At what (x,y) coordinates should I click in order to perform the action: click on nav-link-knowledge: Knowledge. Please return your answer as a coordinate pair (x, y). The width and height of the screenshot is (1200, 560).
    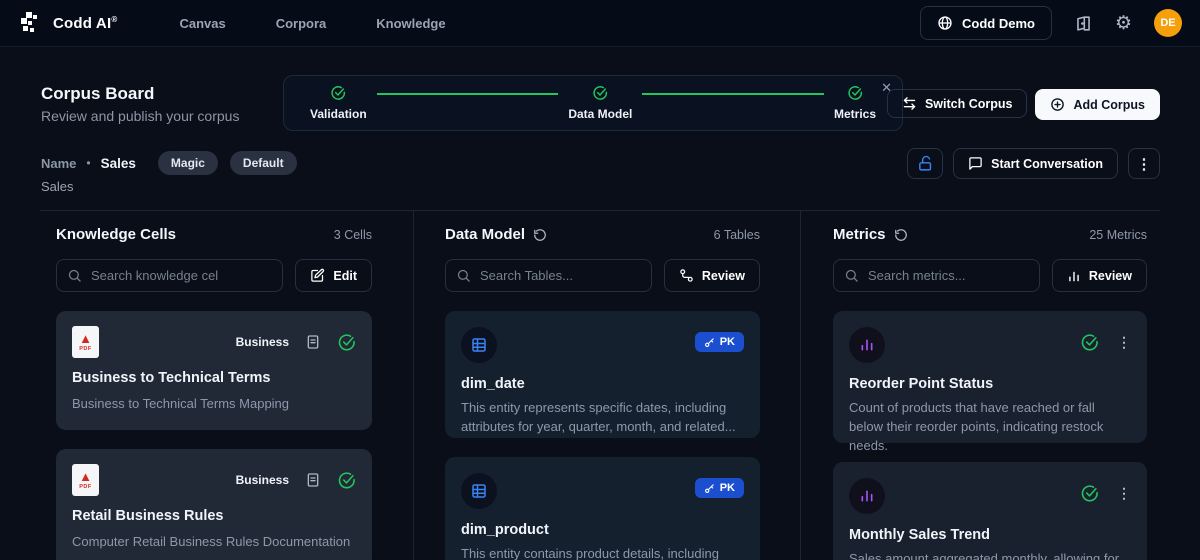
    Looking at the image, I should click on (410, 23).